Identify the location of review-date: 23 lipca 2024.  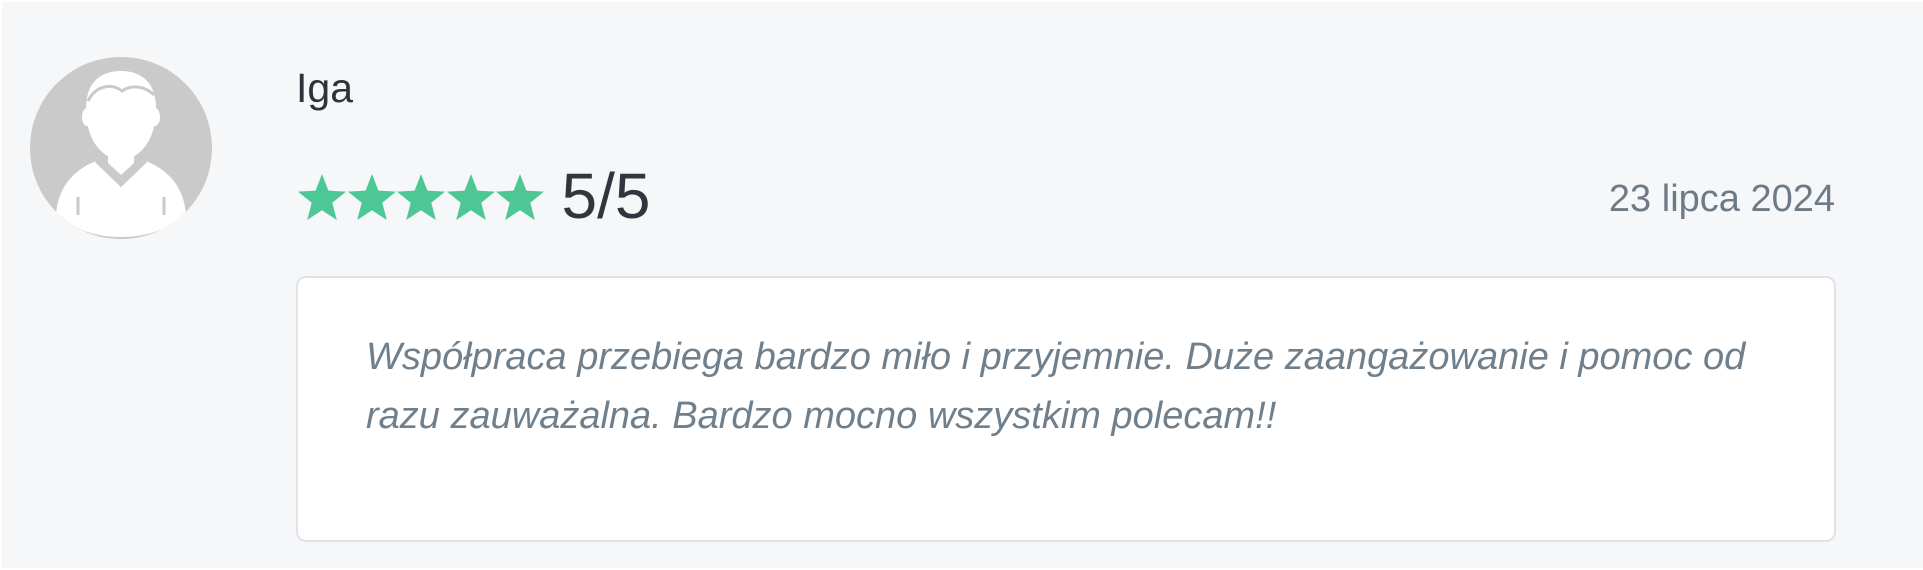
(1721, 199).